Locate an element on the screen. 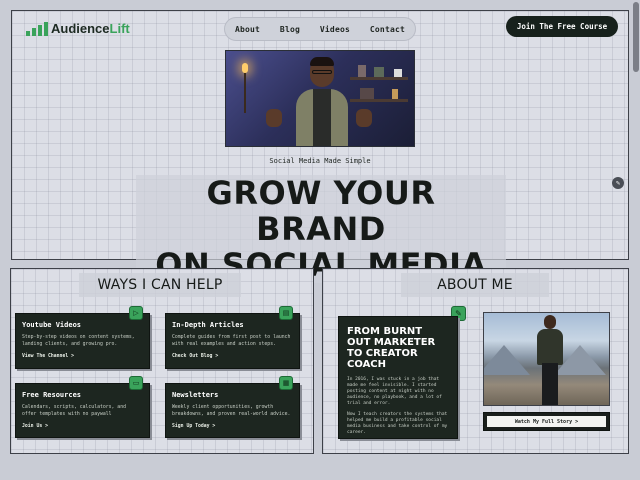 This screenshot has width=640, height=480. main-nav: About Blog Videos Contact is located at coordinates (320, 29).